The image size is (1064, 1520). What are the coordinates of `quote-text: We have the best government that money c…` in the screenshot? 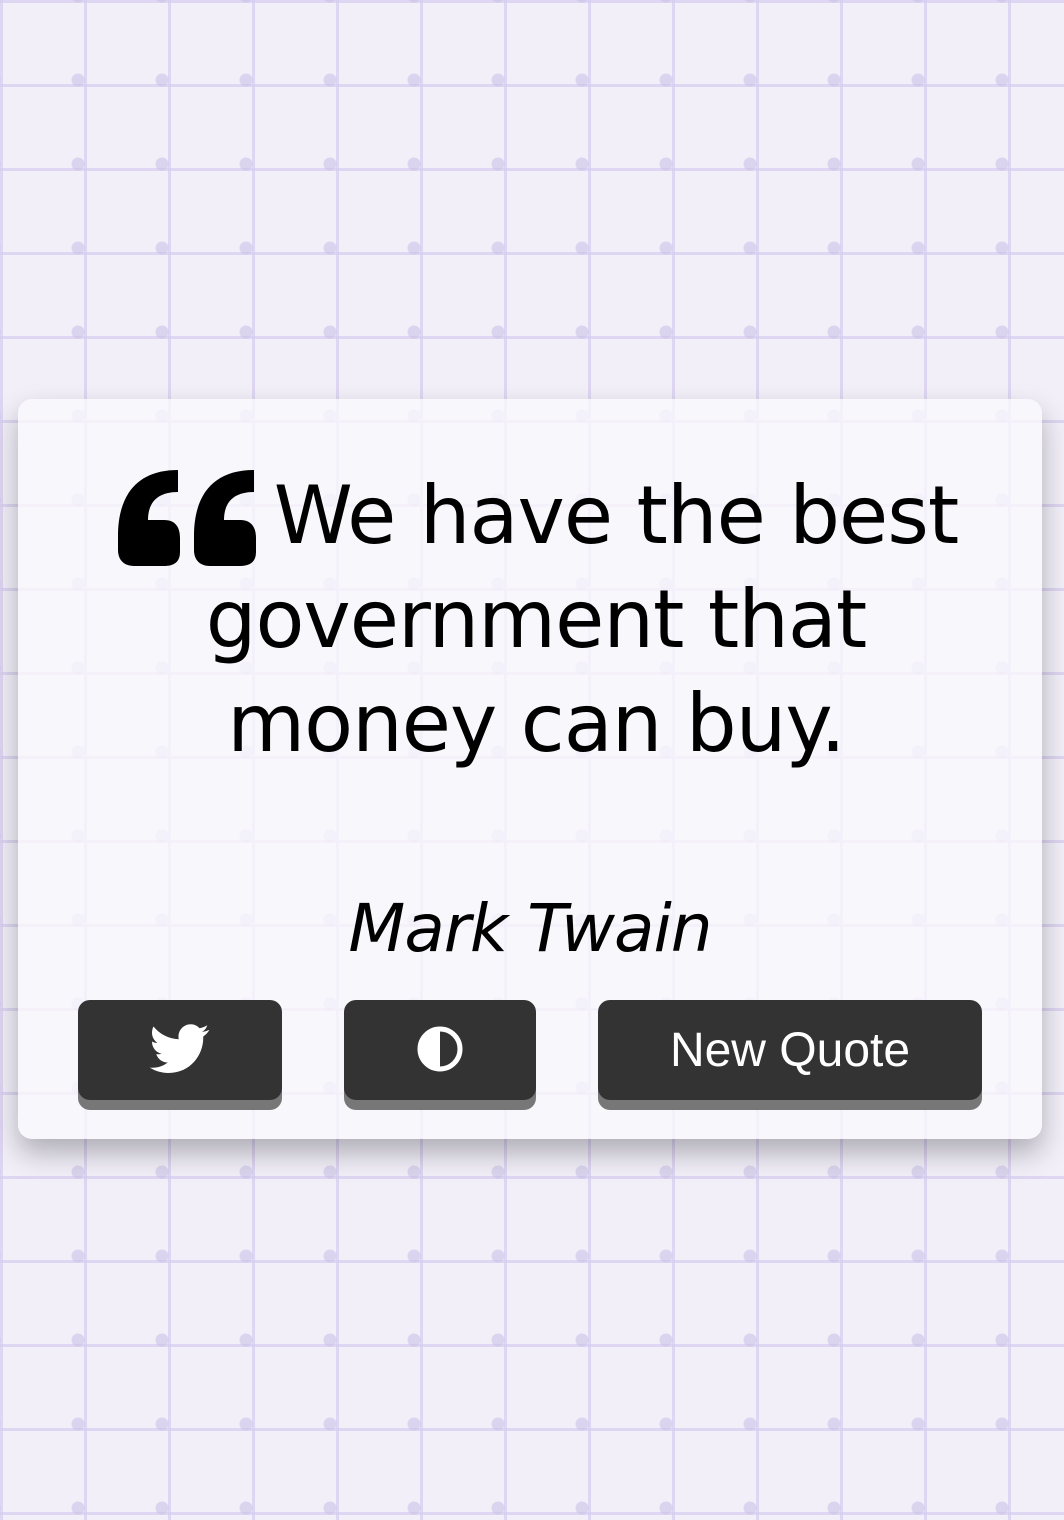 It's located at (582, 619).